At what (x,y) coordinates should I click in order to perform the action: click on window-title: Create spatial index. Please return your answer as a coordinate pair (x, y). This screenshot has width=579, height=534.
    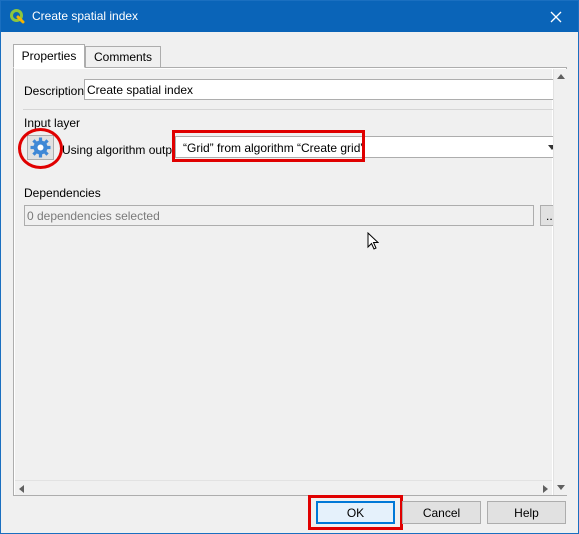
    Looking at the image, I should click on (85, 16).